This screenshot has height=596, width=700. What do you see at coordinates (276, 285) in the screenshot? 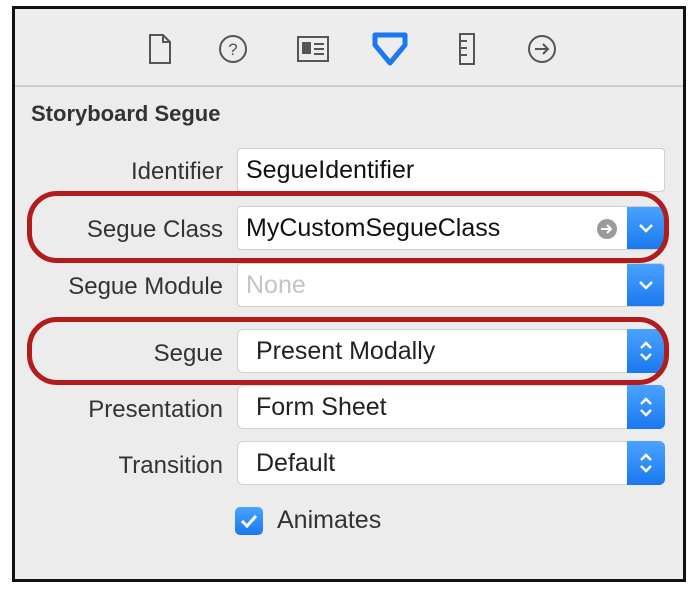
I see `segue-module-placeholder: None` at bounding box center [276, 285].